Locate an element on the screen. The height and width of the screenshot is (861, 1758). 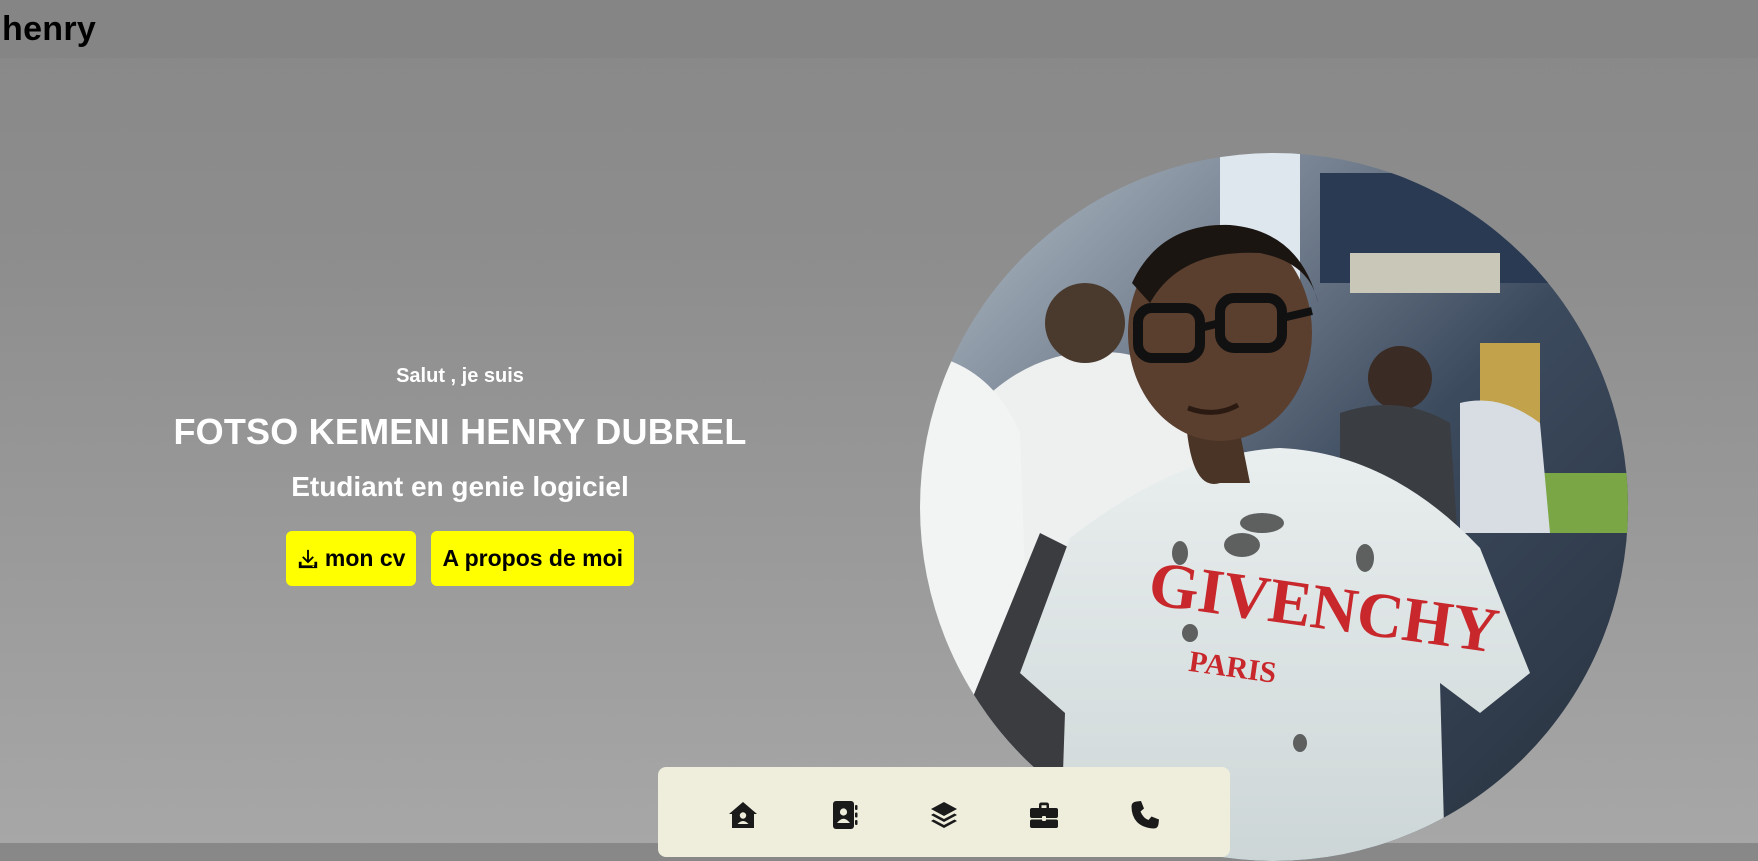
hero-buttons: mon cv A propos de moi is located at coordinates (460, 558).